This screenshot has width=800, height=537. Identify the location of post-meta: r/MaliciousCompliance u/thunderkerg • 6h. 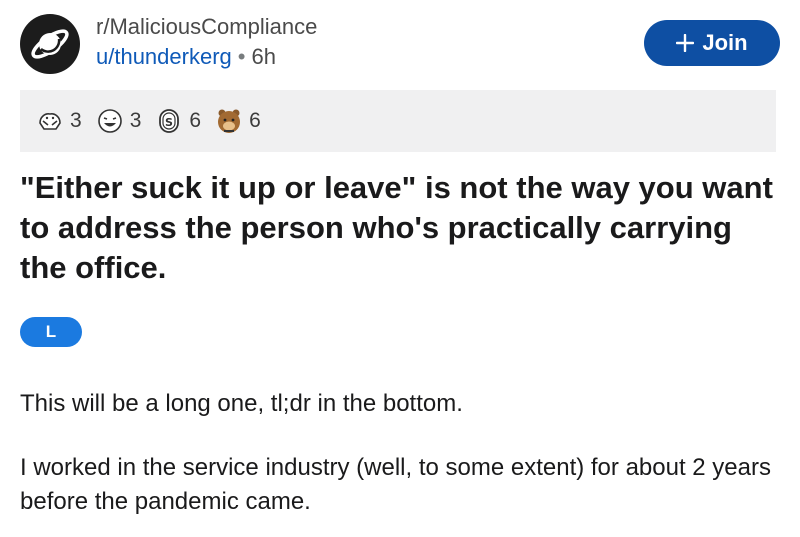
(206, 42).